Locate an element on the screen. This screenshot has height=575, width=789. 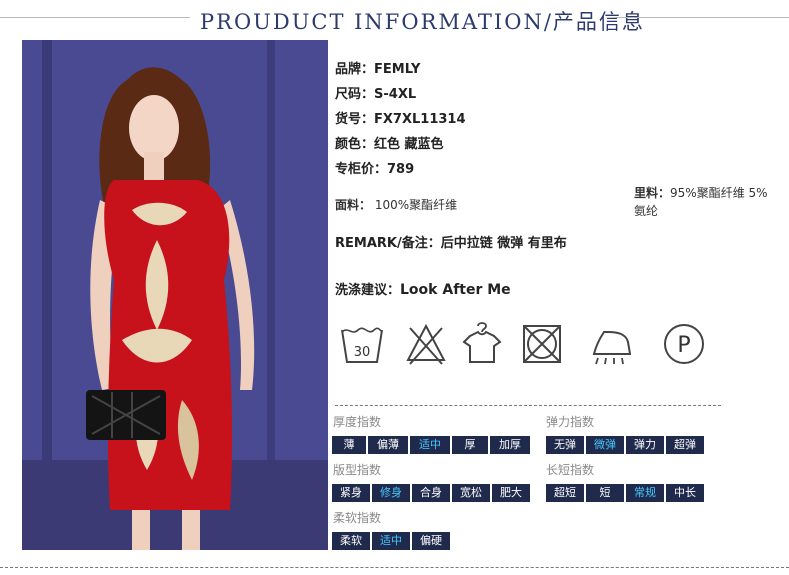
wash-30-icon: 30 is located at coordinates (362, 345).